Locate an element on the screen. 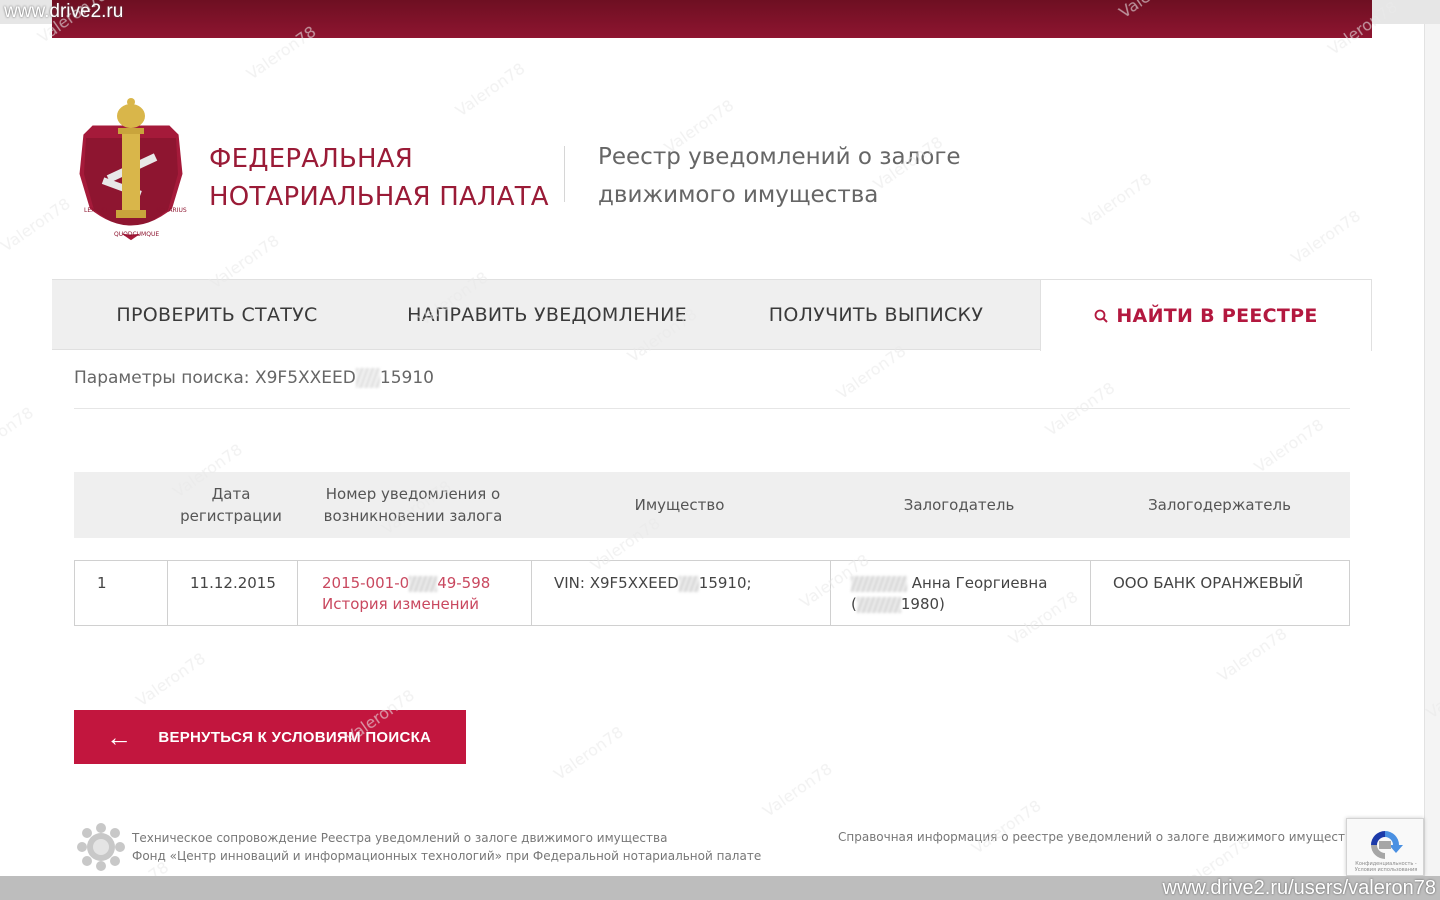 The image size is (1440, 900). notice-number-start: 2015-001-0 is located at coordinates (366, 583).